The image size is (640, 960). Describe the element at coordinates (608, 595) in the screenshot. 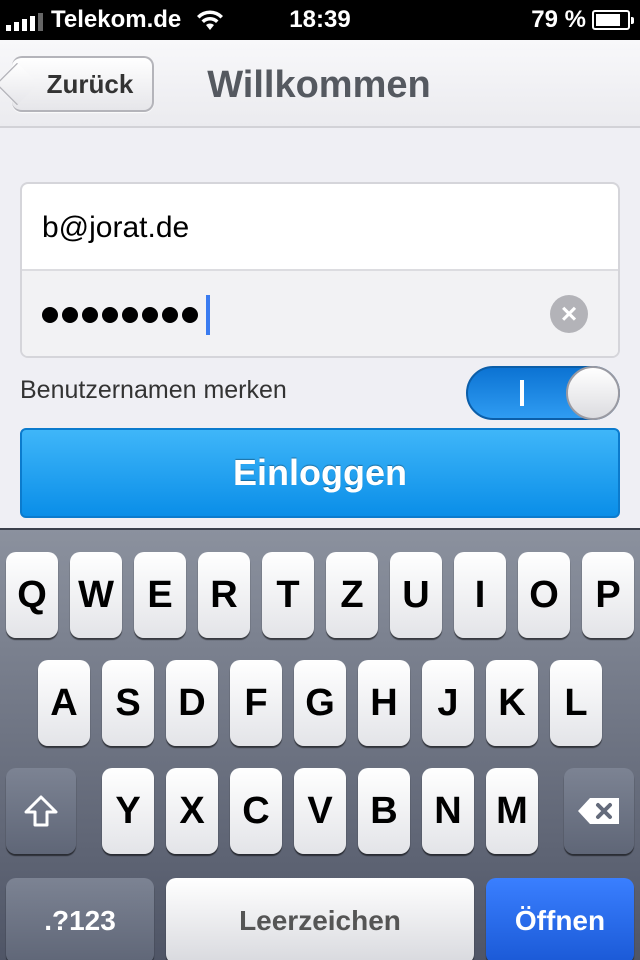

I see `key-p: P` at that location.